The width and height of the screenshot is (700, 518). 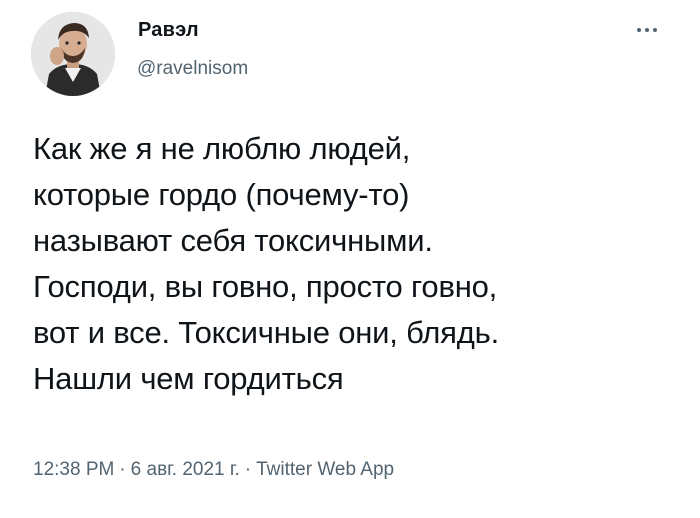 I want to click on tweet-text-line: называют себя токсичными., so click(x=233, y=240).